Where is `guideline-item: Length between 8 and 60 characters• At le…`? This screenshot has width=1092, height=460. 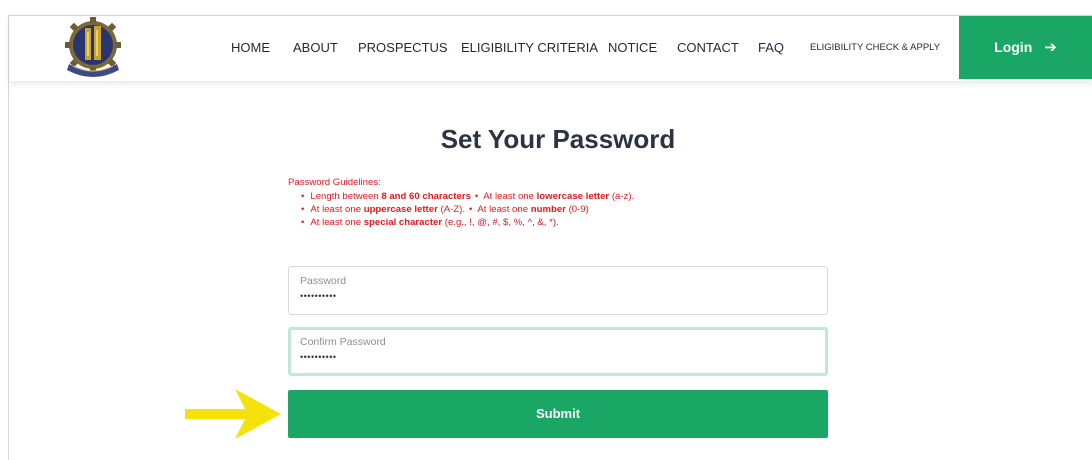
guideline-item: Length between 8 and 60 characters• At le… is located at coordinates (467, 196).